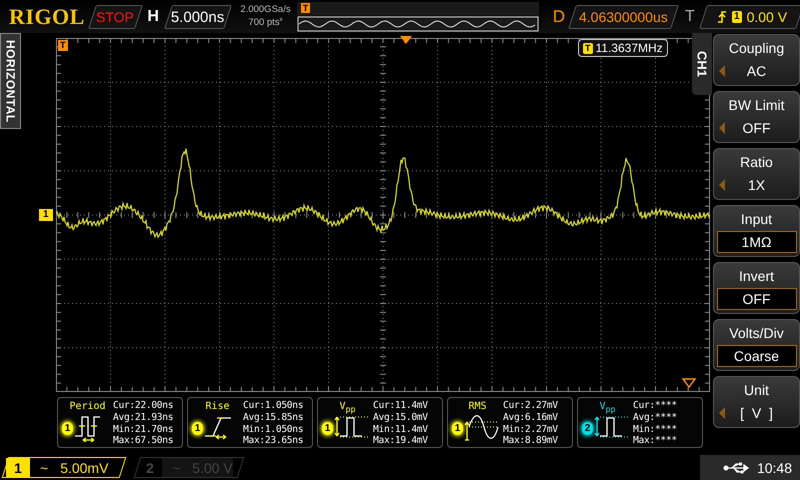  I want to click on menu-label: Unit, so click(756, 390).